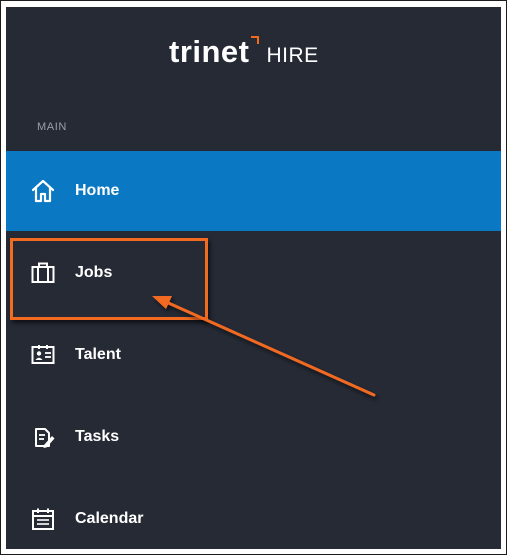 The width and height of the screenshot is (507, 555). What do you see at coordinates (98, 354) in the screenshot?
I see `sidebar-item-label: Talent` at bounding box center [98, 354].